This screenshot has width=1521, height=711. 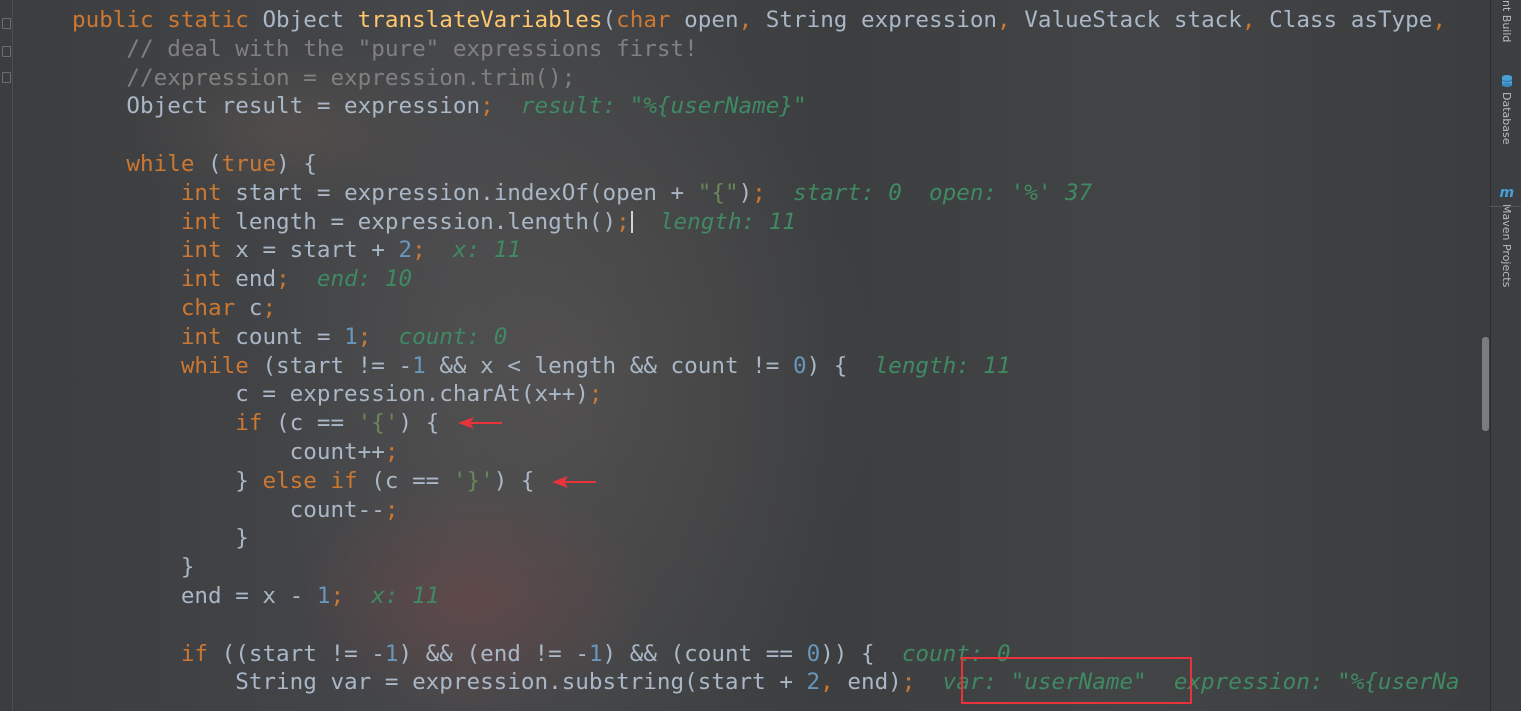 I want to click on tool-tab-database: Database, so click(x=1506, y=109).